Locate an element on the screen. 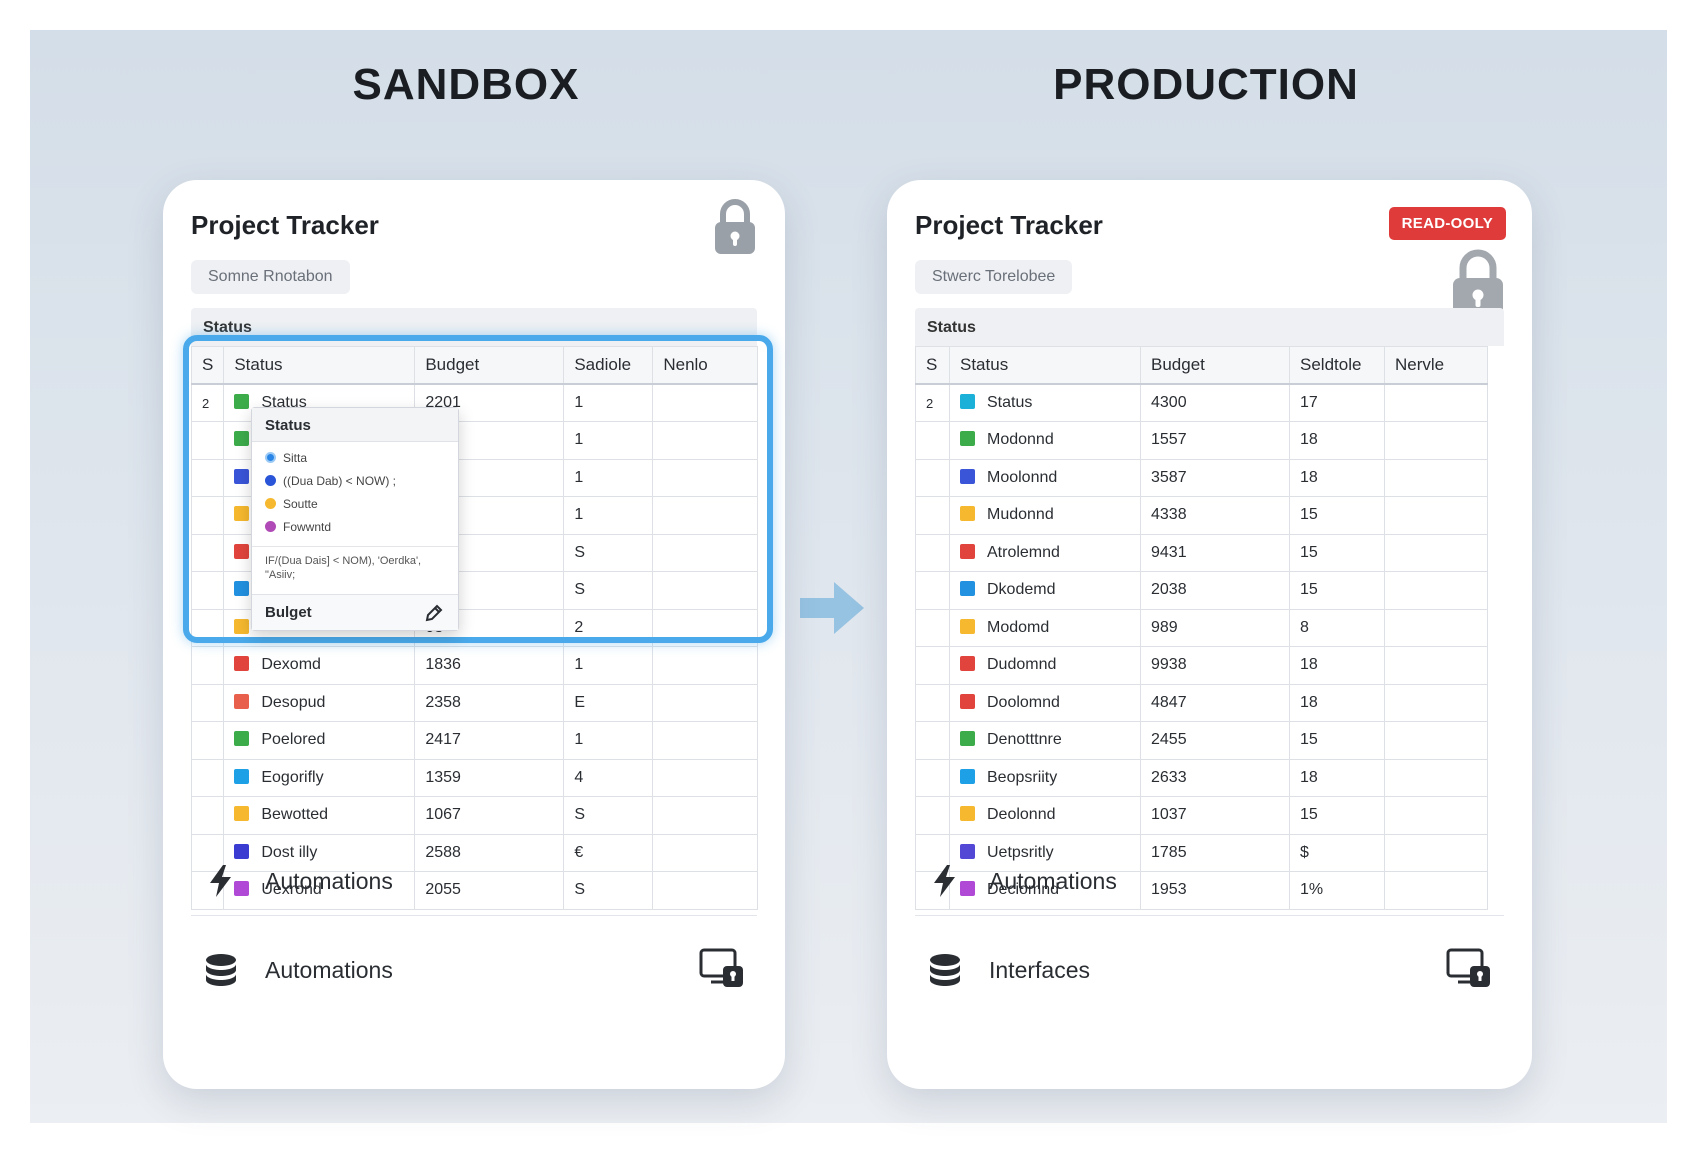  budget-cell: 2417 is located at coordinates (489, 740).